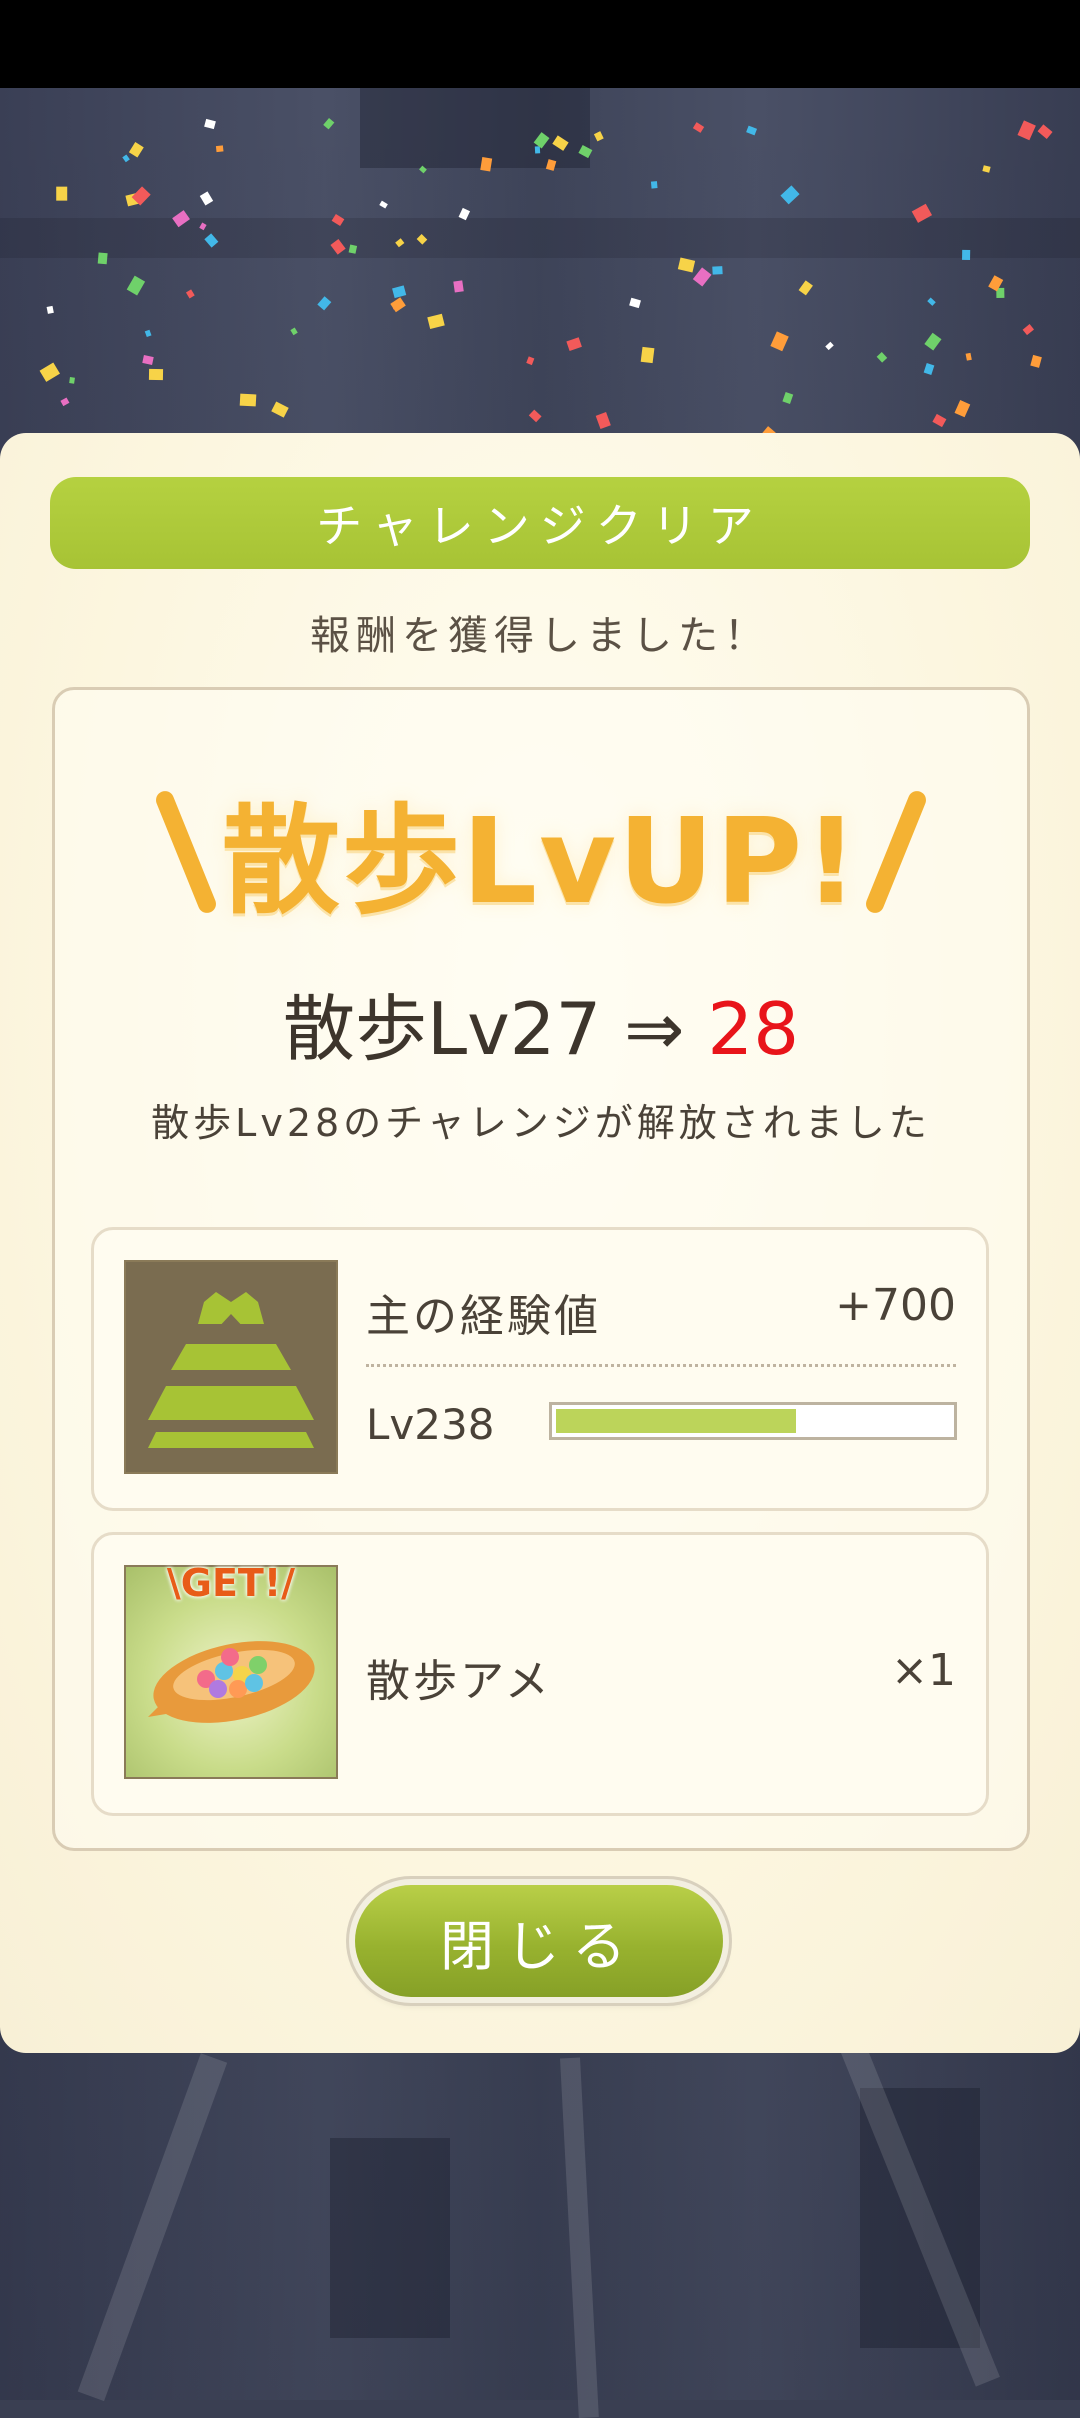 The image size is (1080, 2418). What do you see at coordinates (539, 1941) in the screenshot?
I see `close-button: 閉じる` at bounding box center [539, 1941].